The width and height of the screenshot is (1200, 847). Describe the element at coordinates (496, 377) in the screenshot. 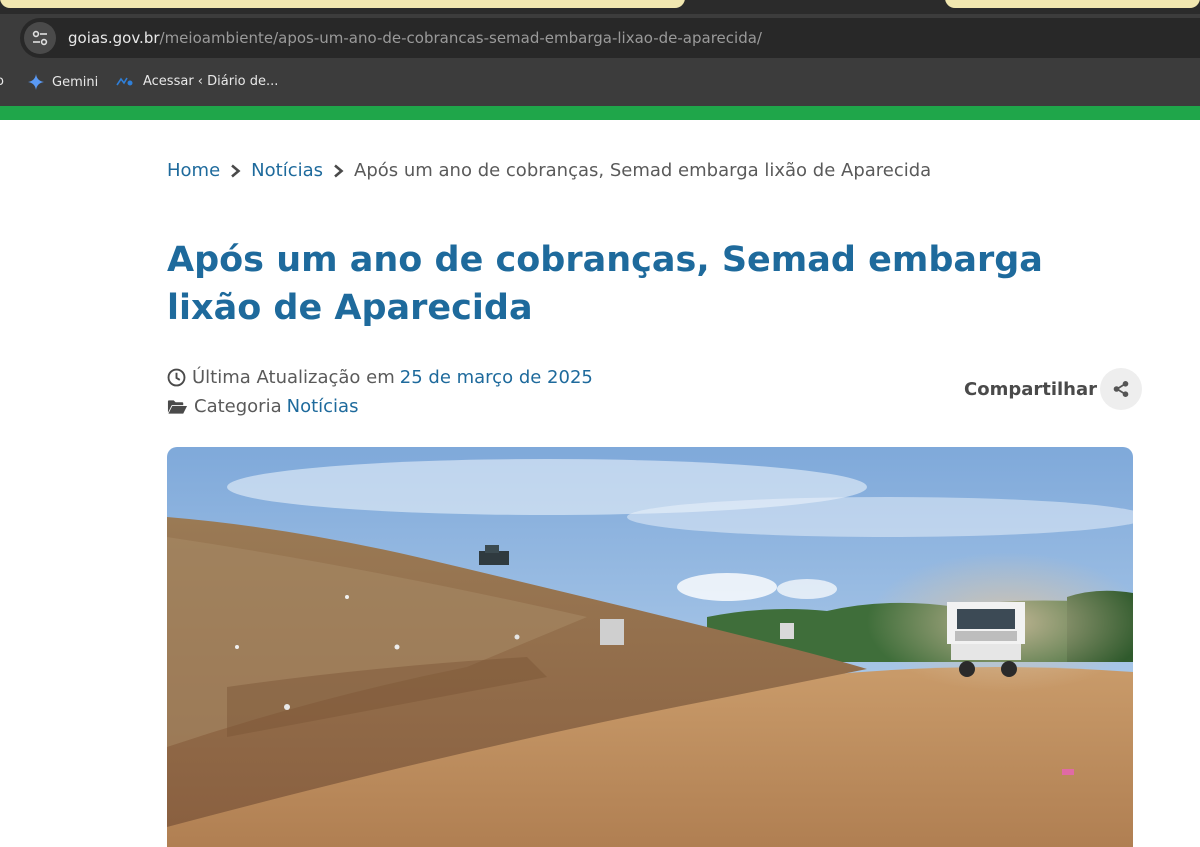

I see `updated-date-link: 25 de março de 2025` at that location.